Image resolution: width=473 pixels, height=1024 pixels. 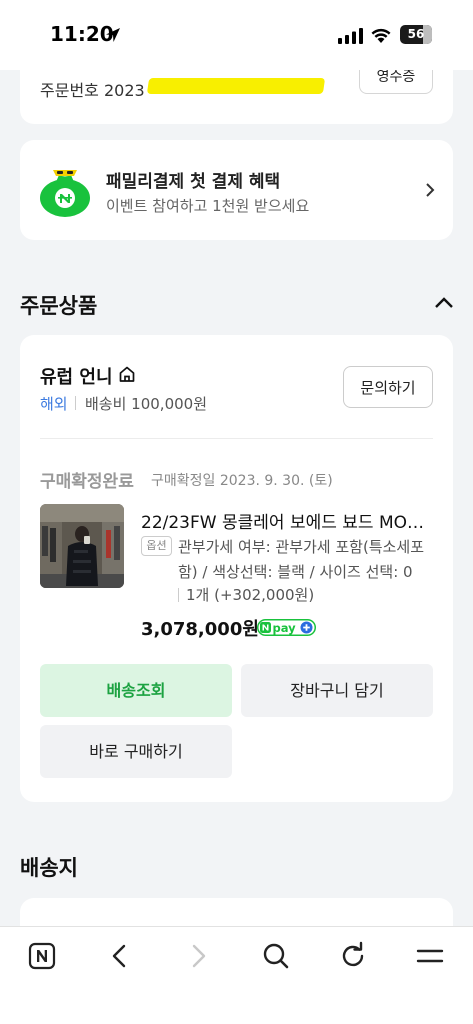 What do you see at coordinates (388, 387) in the screenshot?
I see `inquiry-button: 문의하기` at bounding box center [388, 387].